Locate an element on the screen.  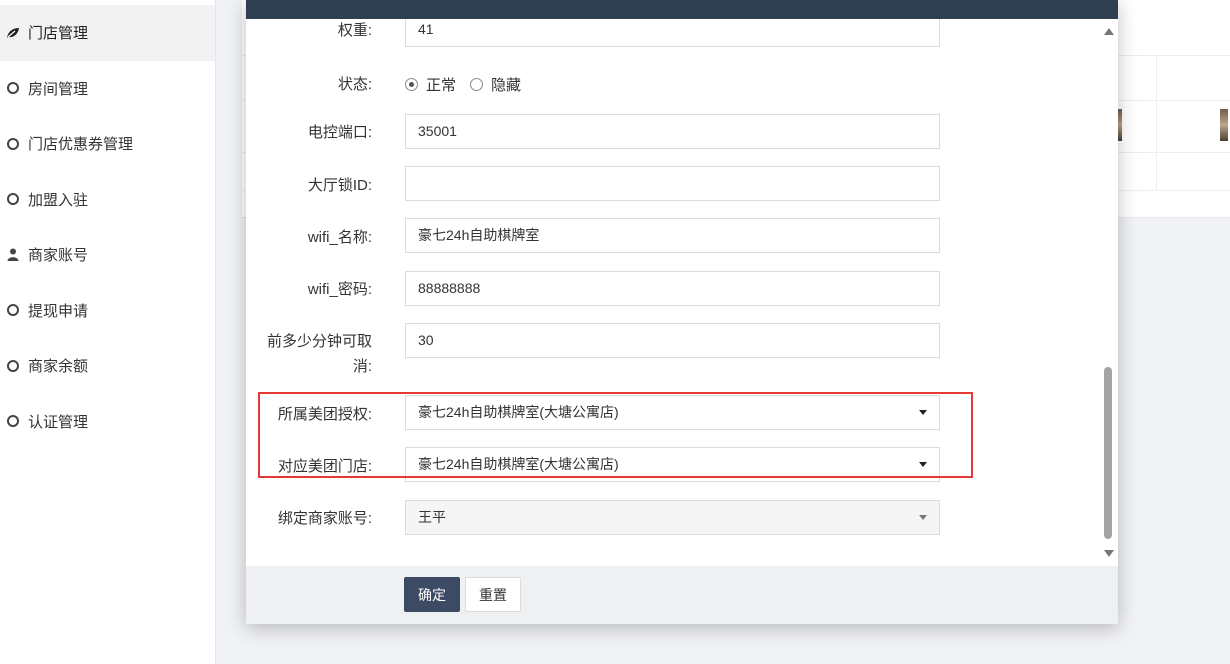
status-radio-group: 正常 隐藏 is located at coordinates (470, 84).